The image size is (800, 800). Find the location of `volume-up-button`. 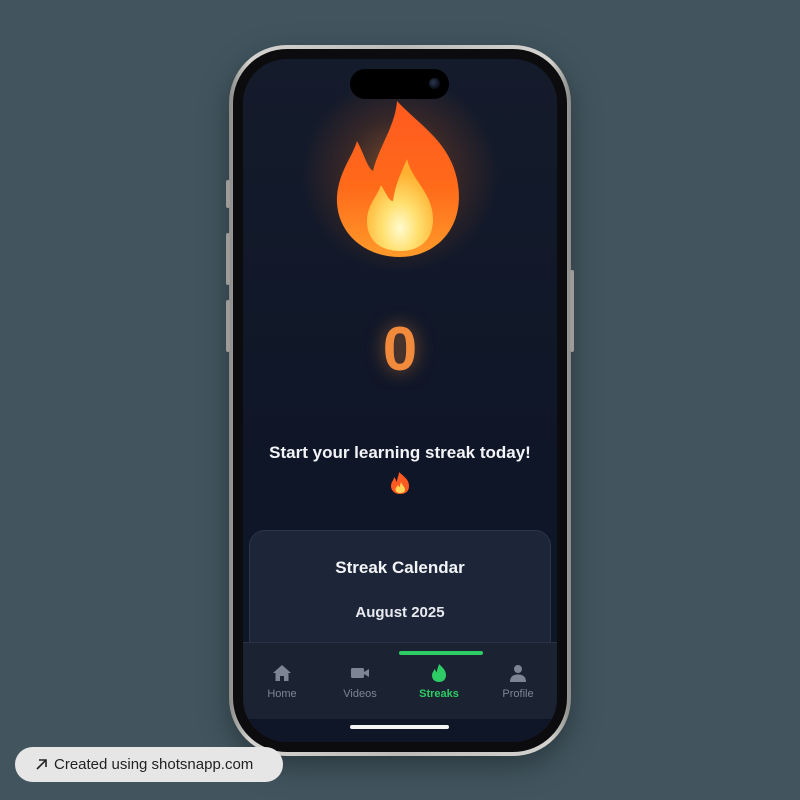

volume-up-button is located at coordinates (228, 259).